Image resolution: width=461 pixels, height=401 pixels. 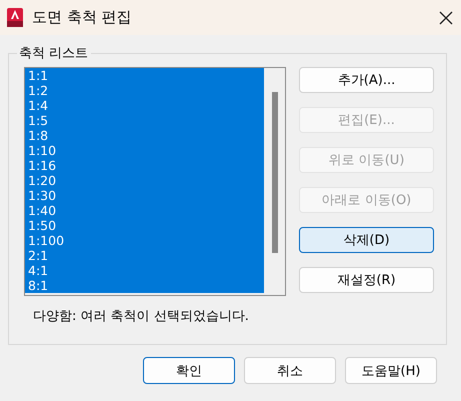 I want to click on list-item: 1:4, so click(x=144, y=105).